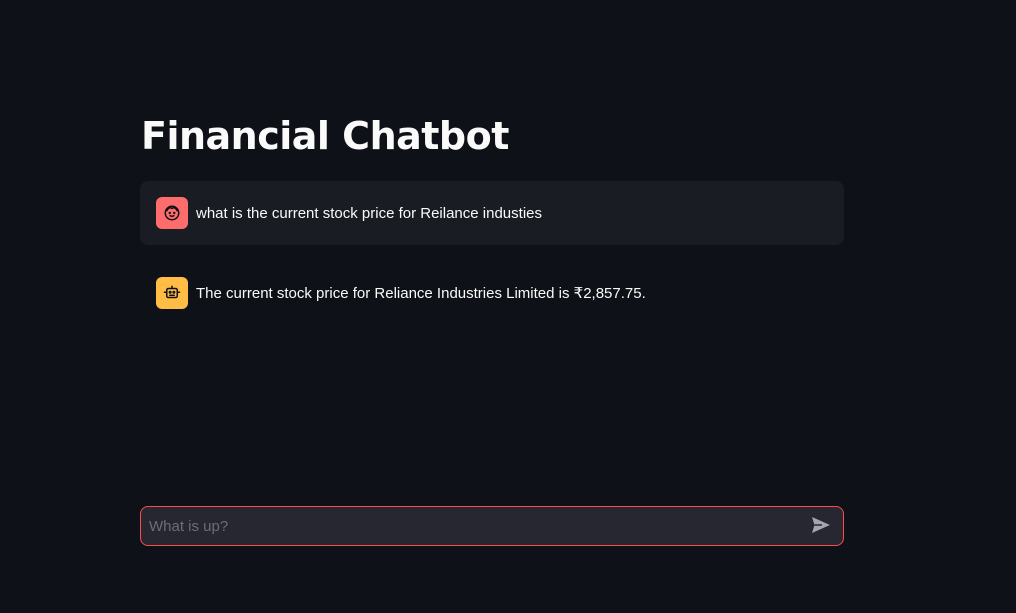 Image resolution: width=1016 pixels, height=613 pixels. I want to click on chat-input, so click(471, 526).